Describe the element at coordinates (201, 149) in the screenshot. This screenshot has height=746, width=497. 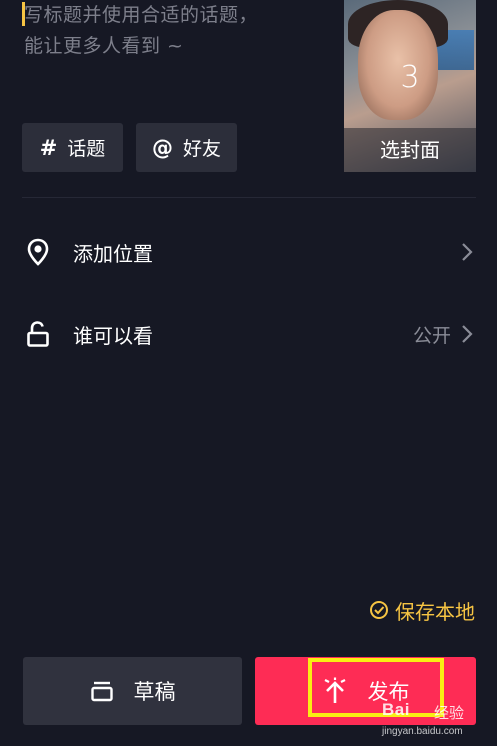
I see `friend-chip-label: 好友` at that location.